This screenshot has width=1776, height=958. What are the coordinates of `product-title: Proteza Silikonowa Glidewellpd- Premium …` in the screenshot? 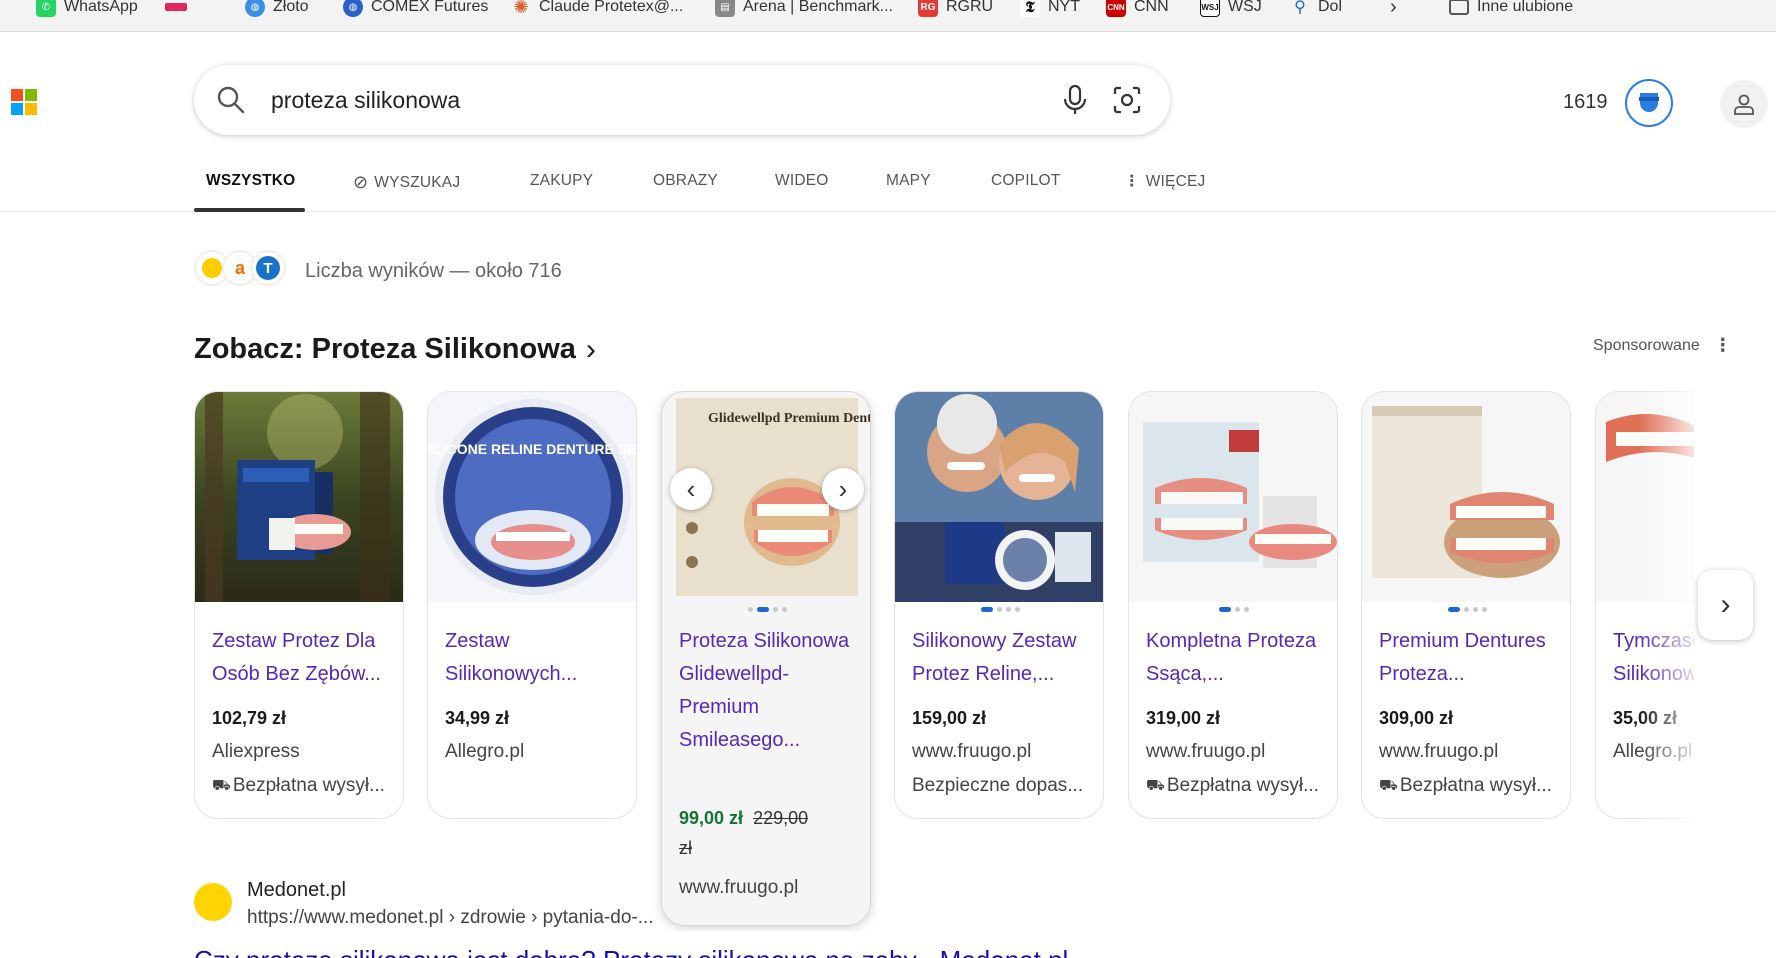 It's located at (769, 691).